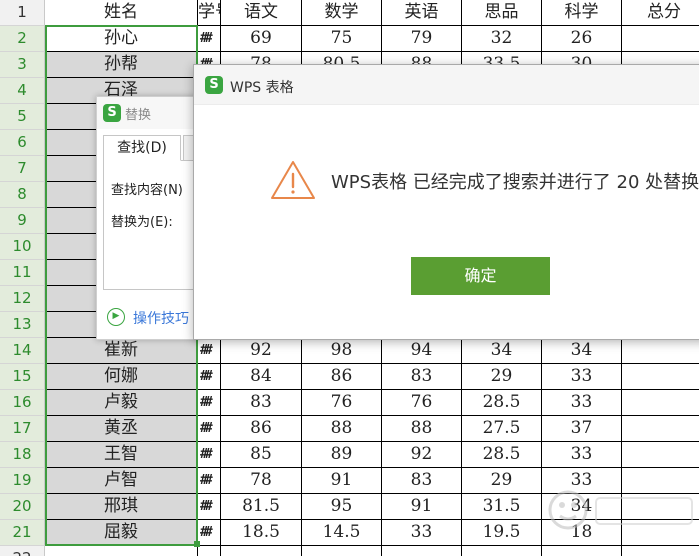  Describe the element at coordinates (342, 481) in the screenshot. I see `cell-math: 91` at that location.